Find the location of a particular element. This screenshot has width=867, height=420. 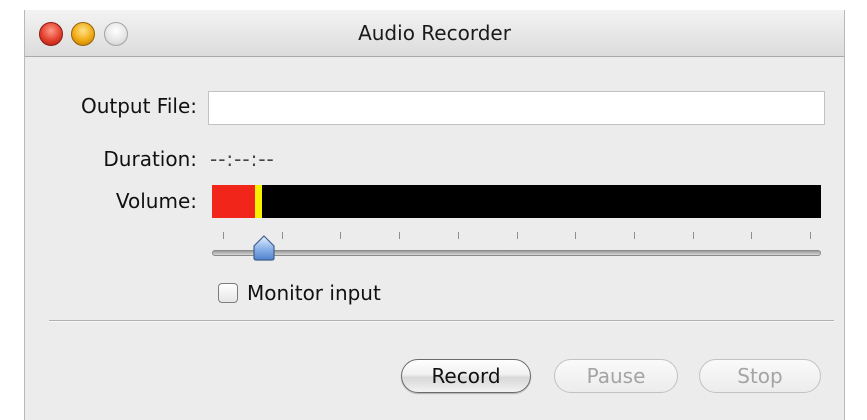

output-file-field is located at coordinates (516, 108).